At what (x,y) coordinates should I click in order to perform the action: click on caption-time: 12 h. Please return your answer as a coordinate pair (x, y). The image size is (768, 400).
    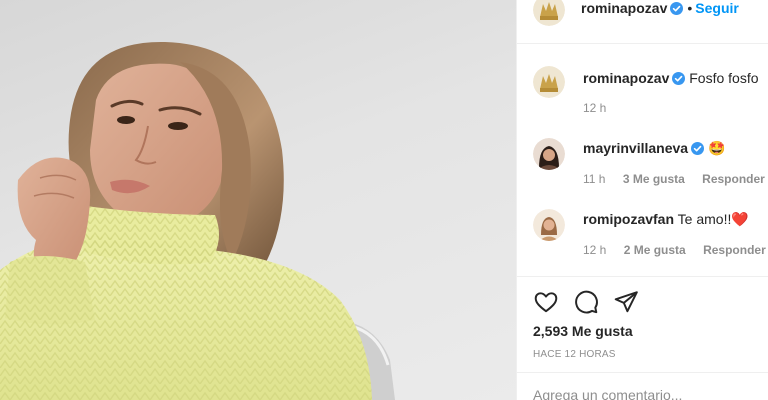
    Looking at the image, I should click on (594, 108).